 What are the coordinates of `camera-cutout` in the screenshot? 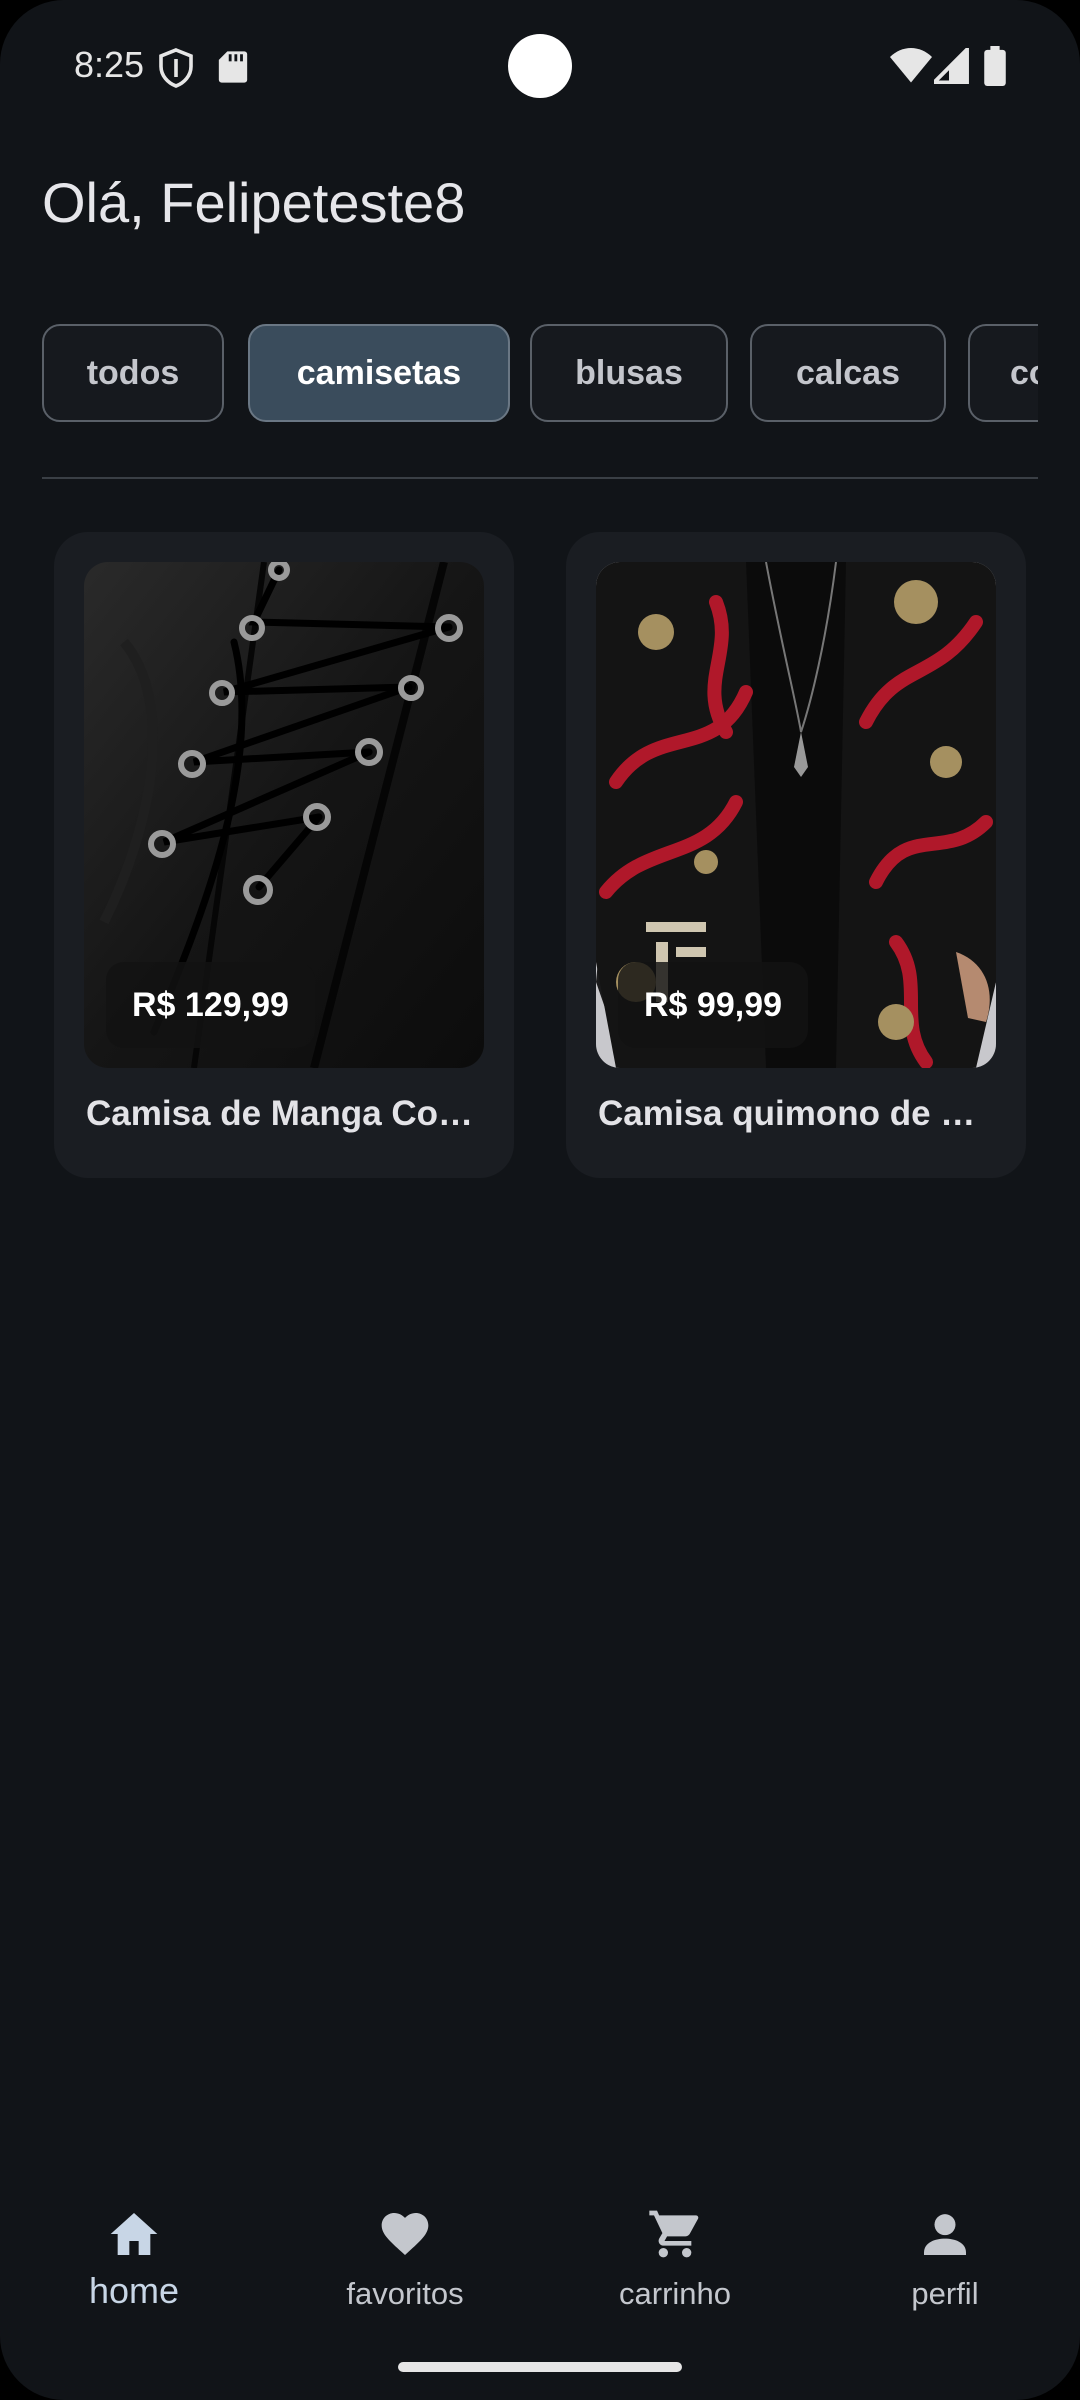 It's located at (540, 66).